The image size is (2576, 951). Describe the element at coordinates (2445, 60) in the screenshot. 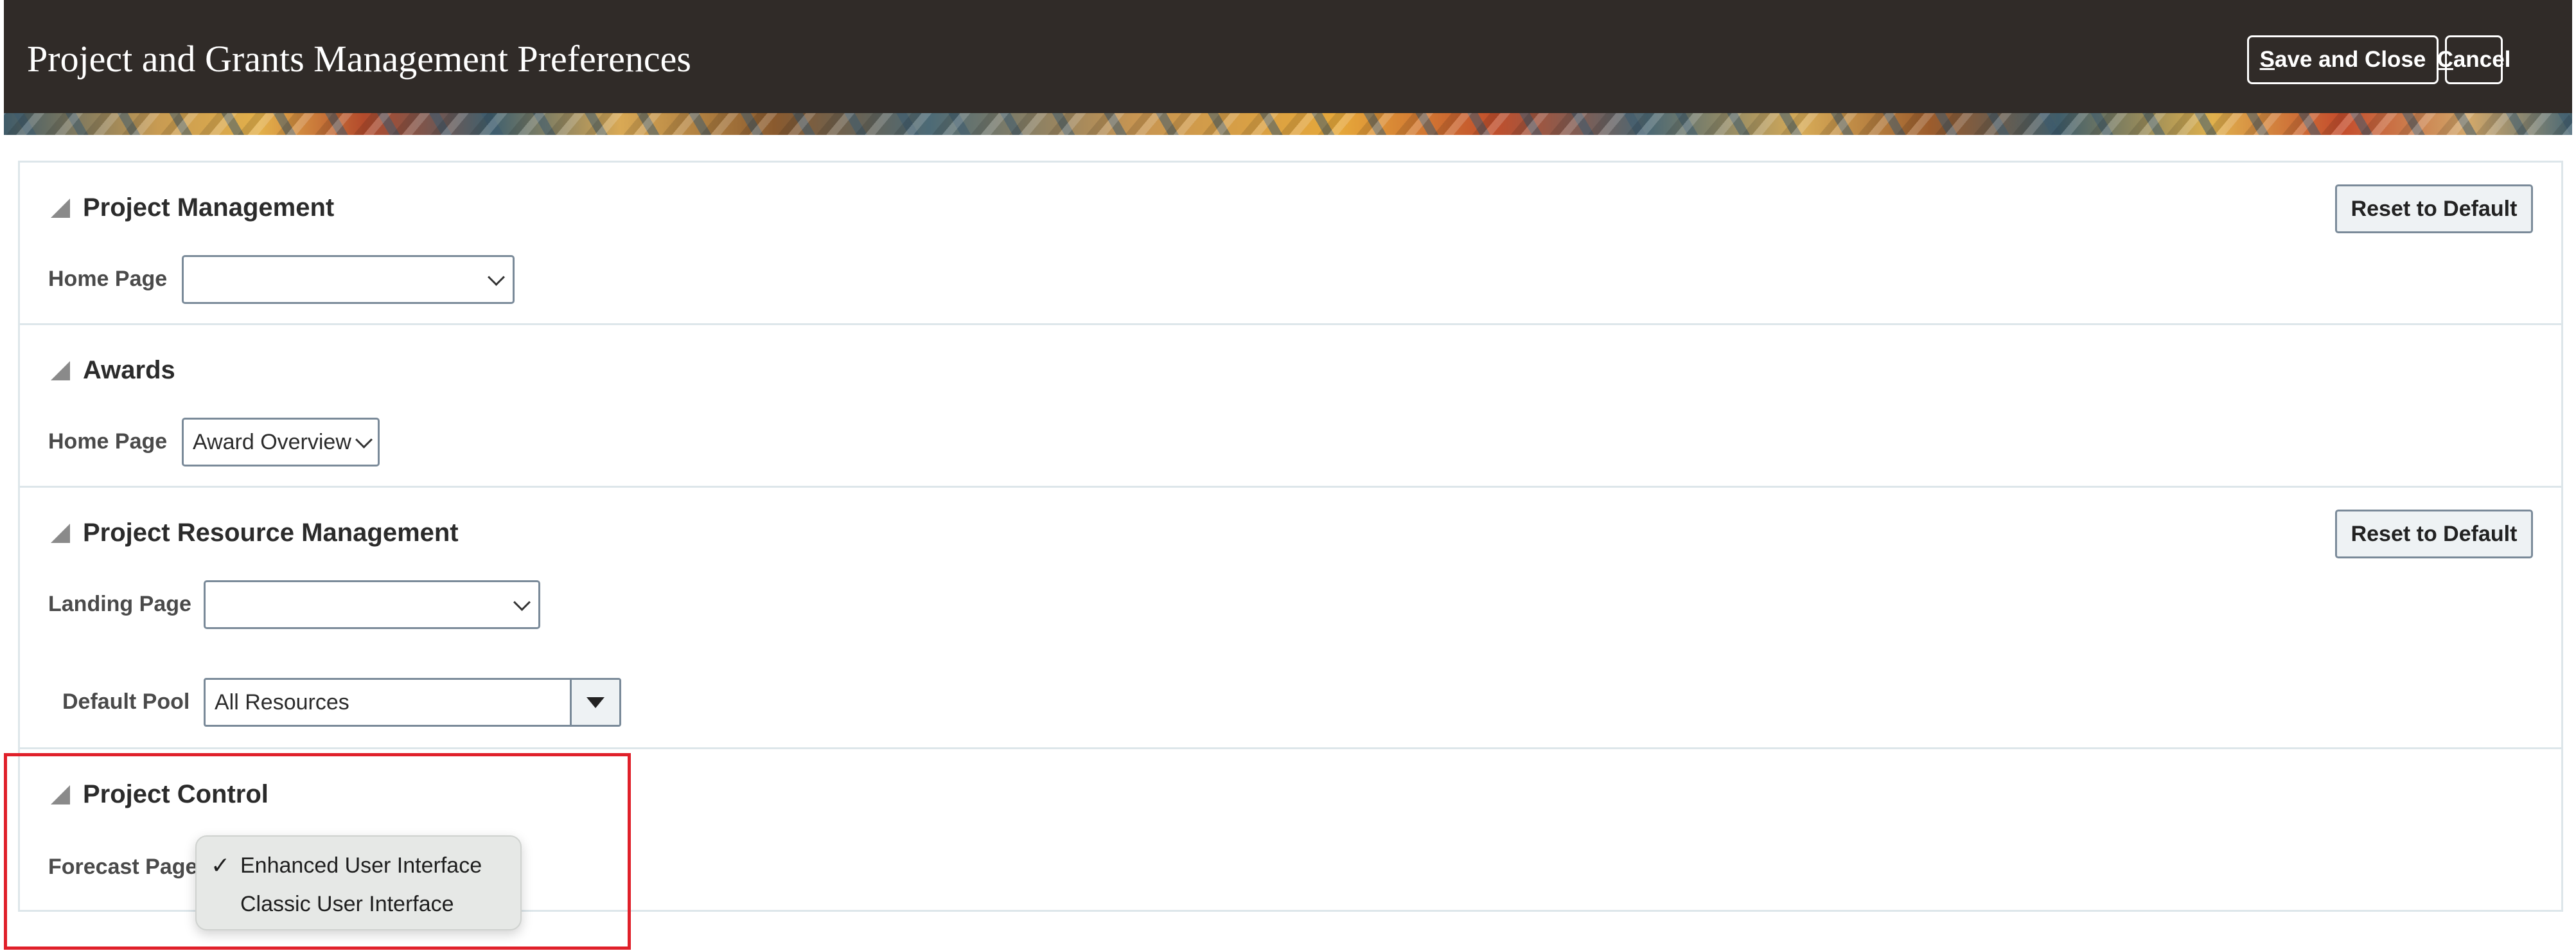

I see `cancel-mnemonic: C` at that location.